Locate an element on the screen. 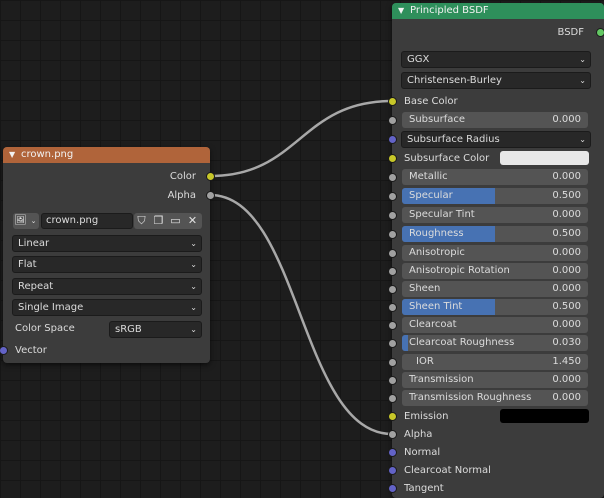  folder-open-icon: ▭ is located at coordinates (175, 221).